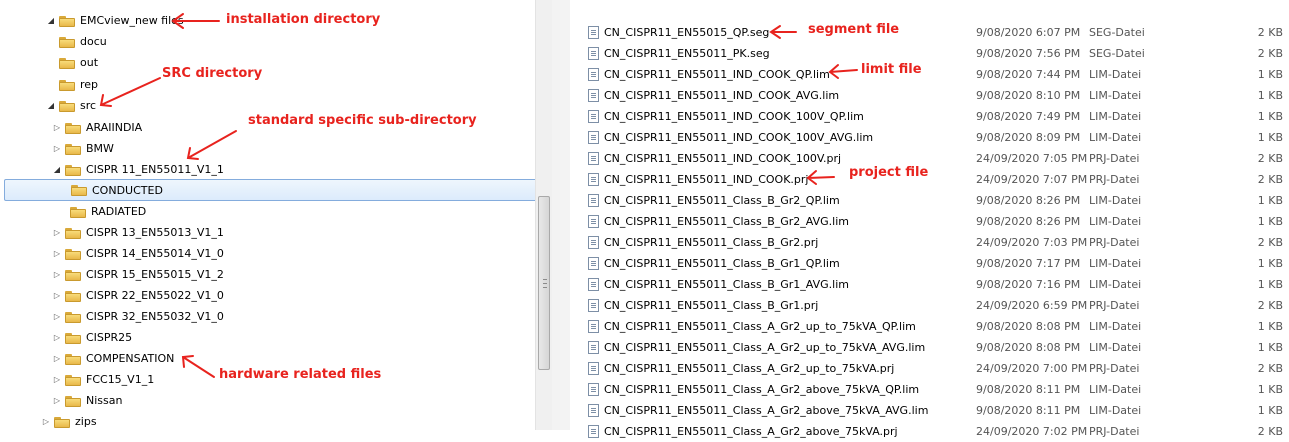 Image resolution: width=1289 pixels, height=442 pixels. I want to click on file-name: CN_CISPR11_EN55015_QP.seg, so click(687, 32).